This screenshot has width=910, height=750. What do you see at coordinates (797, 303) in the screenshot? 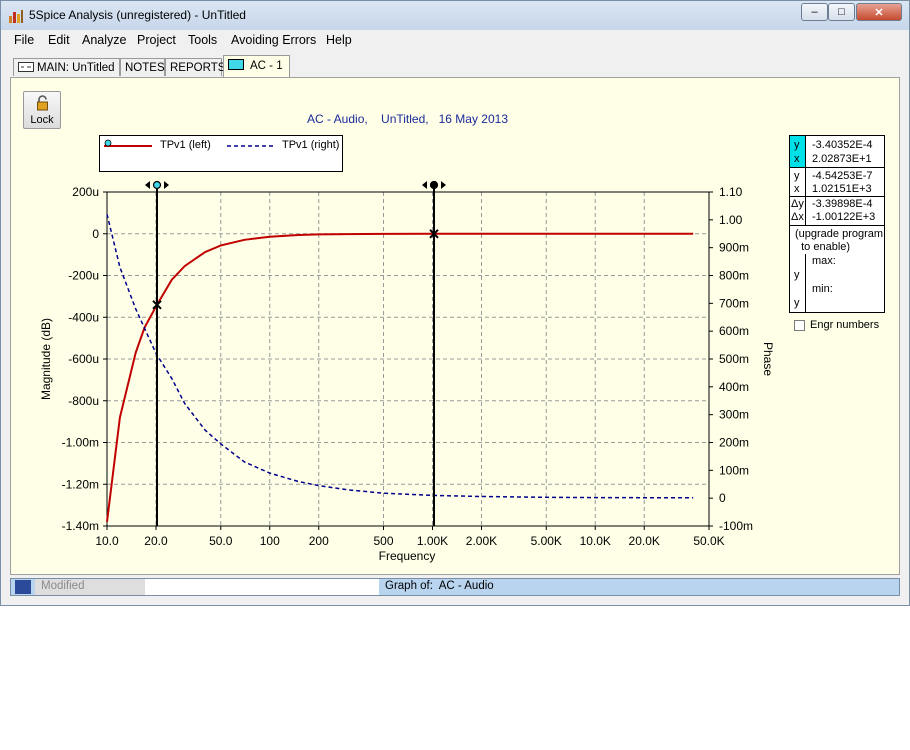
I see `min-y-label: y` at bounding box center [797, 303].